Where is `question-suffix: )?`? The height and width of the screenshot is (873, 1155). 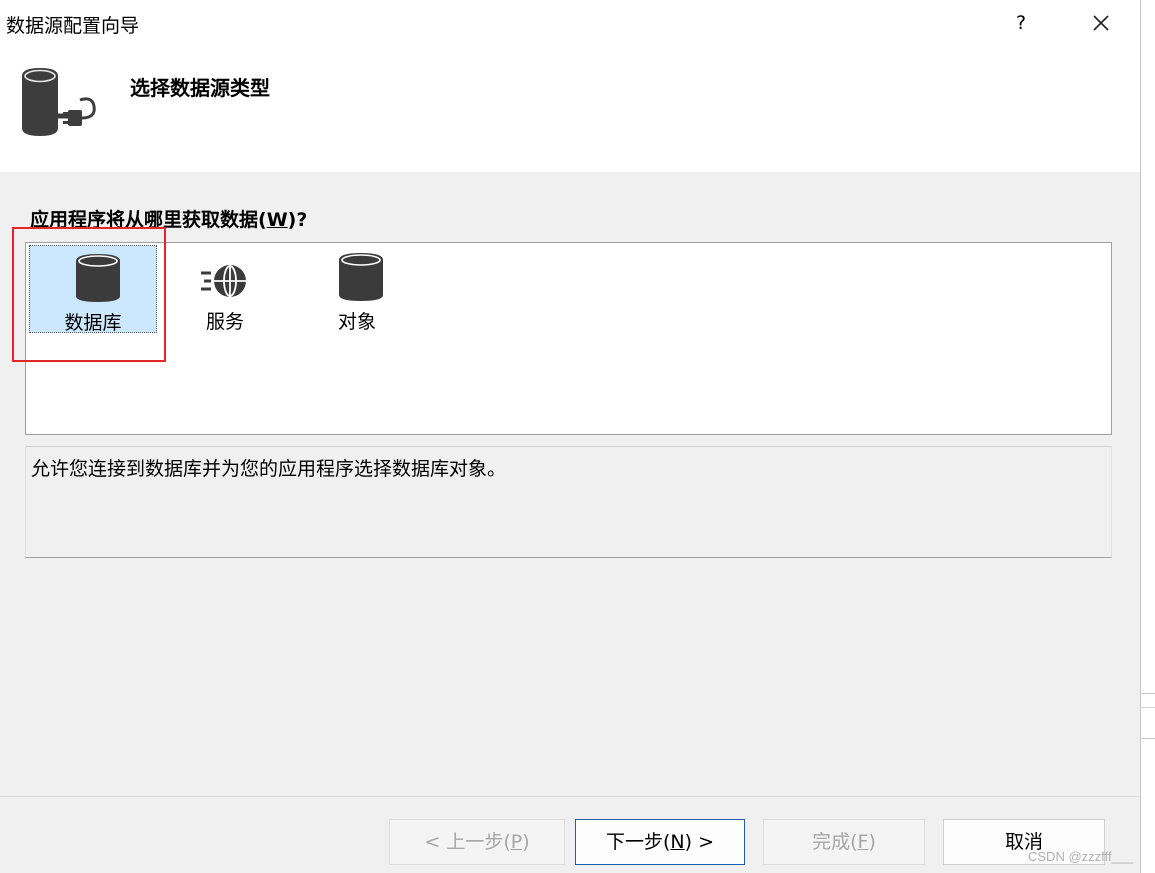
question-suffix: )? is located at coordinates (297, 220).